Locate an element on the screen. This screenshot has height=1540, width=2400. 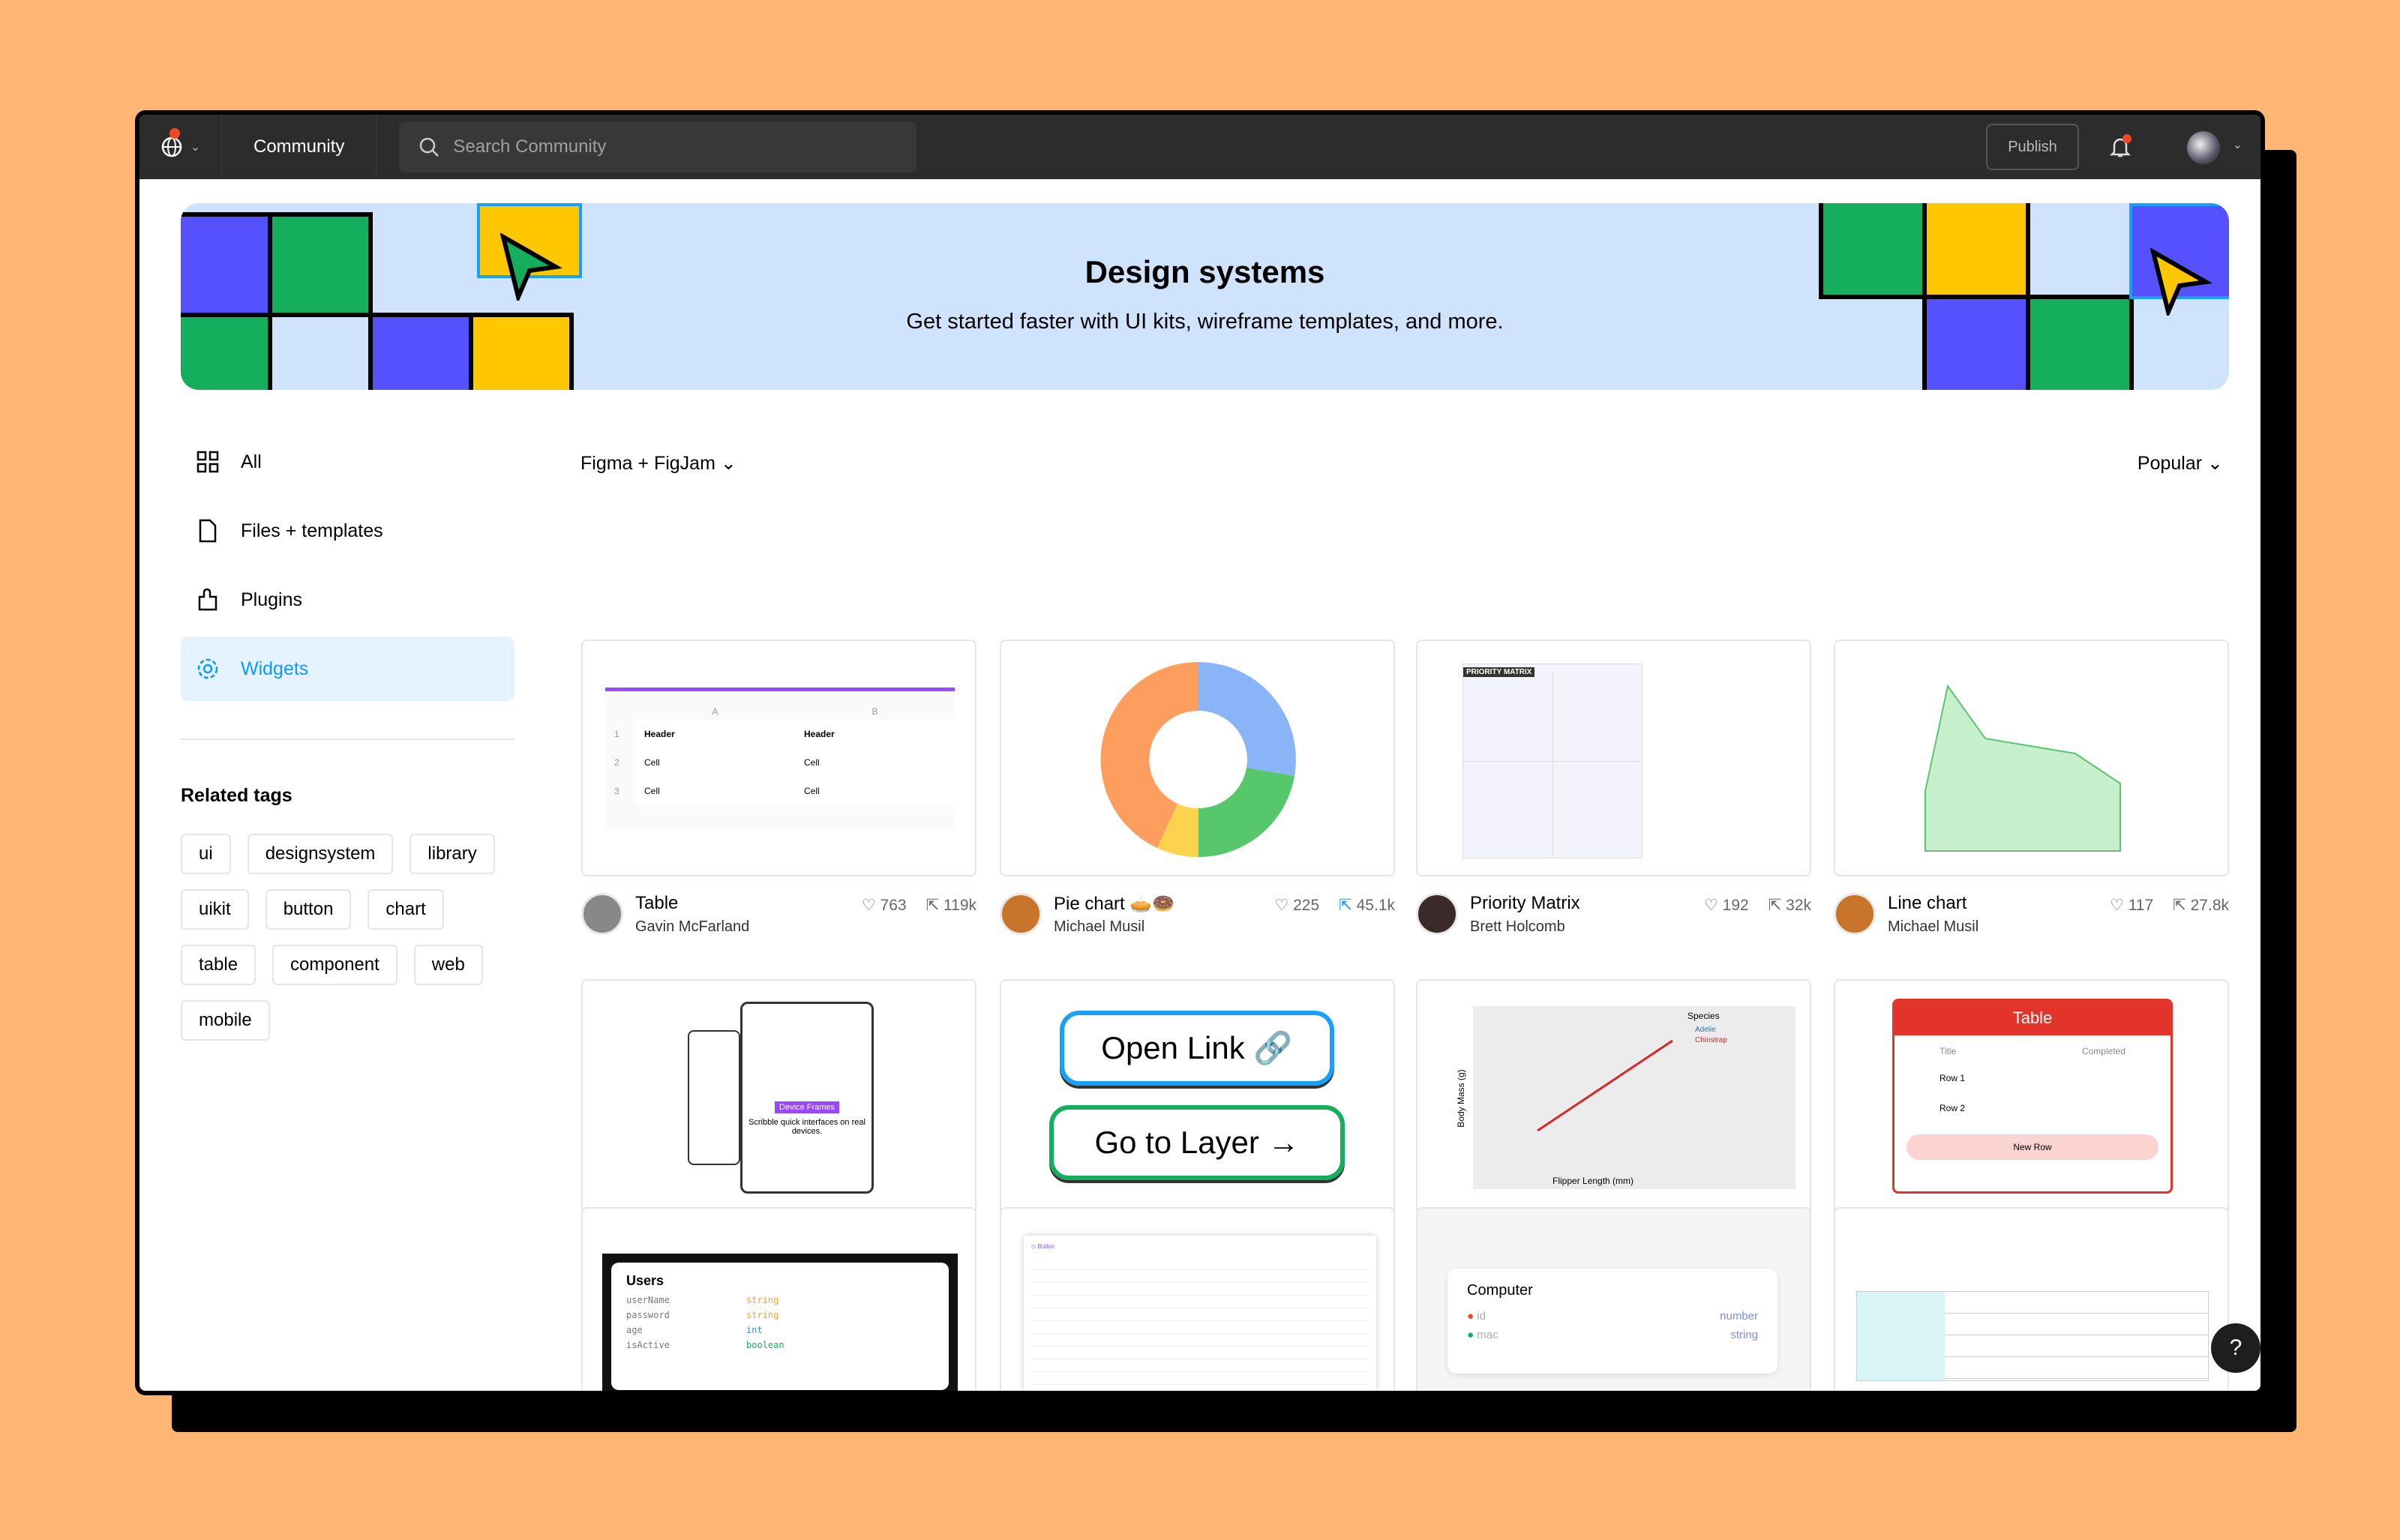
uses-count: 45.1k is located at coordinates (1375, 905).